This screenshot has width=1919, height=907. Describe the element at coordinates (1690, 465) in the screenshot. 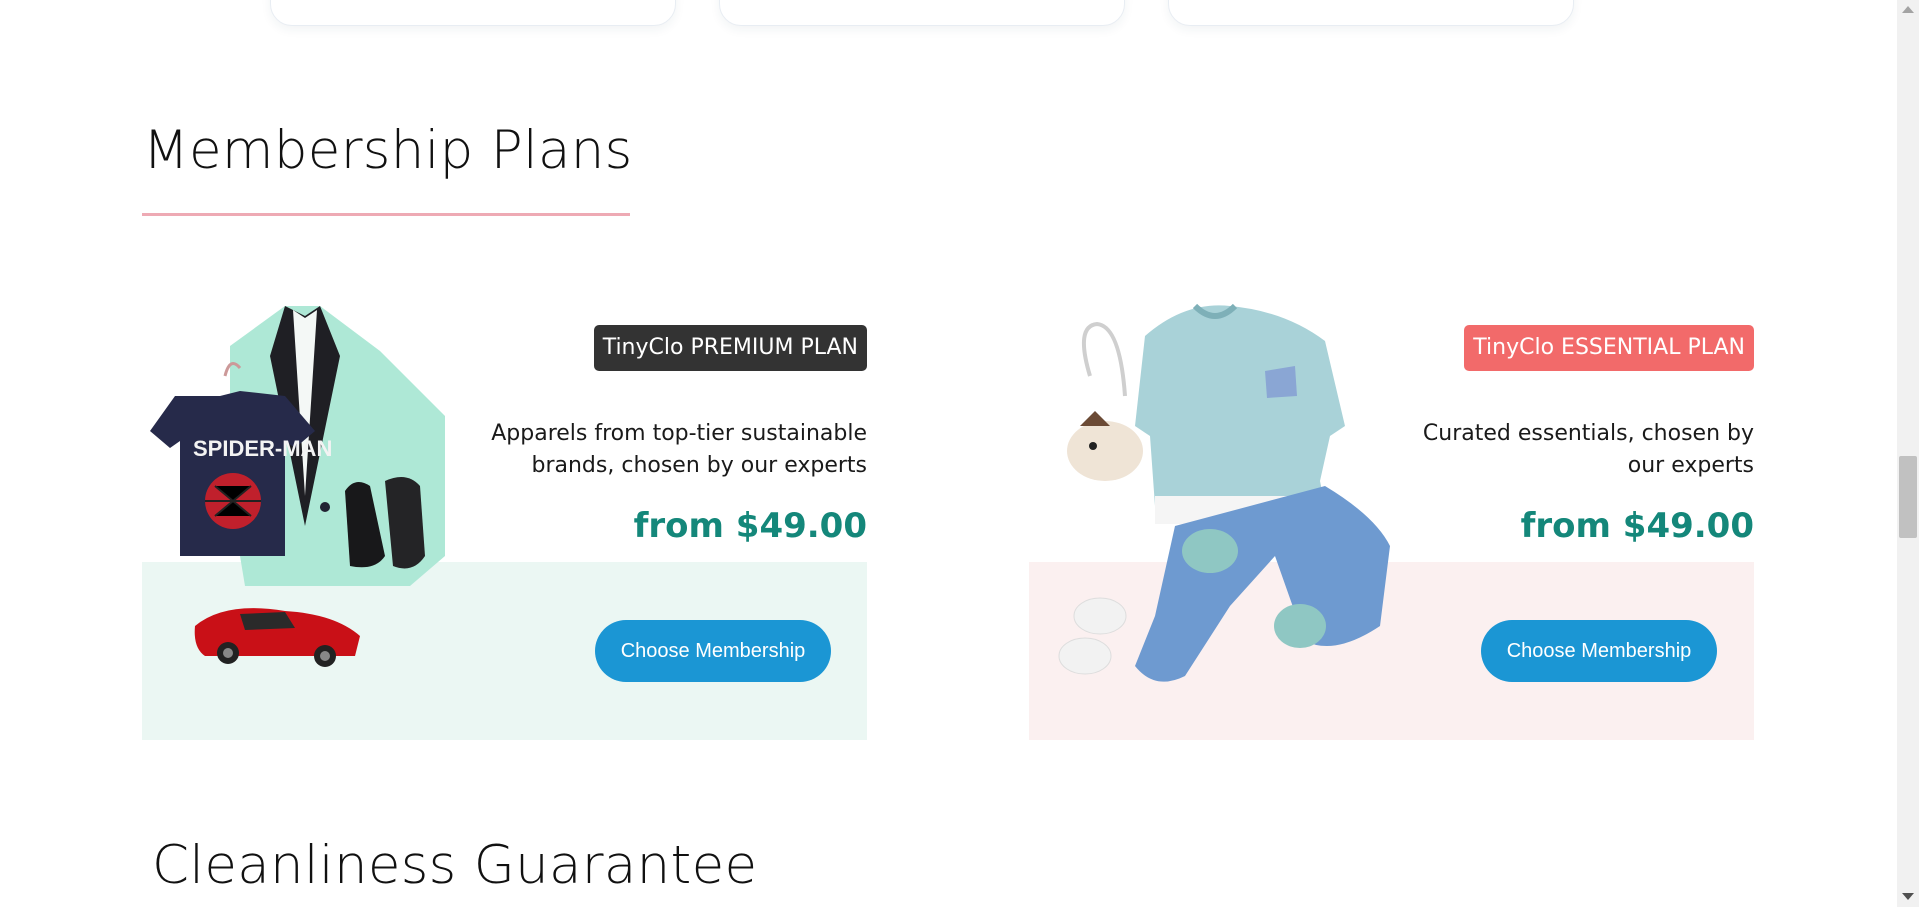

I see `essential-plan-description-line: our experts` at that location.